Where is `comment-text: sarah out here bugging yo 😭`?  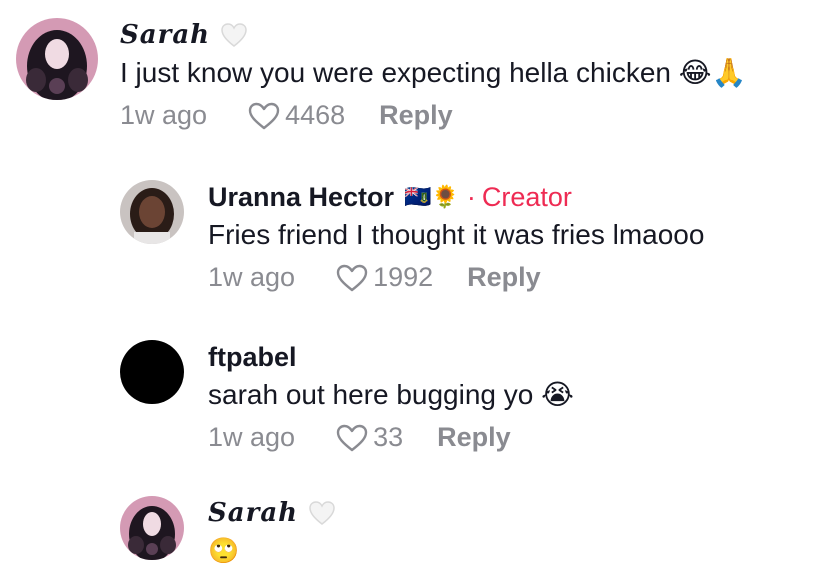
comment-text: sarah out here bugging yo 😭 is located at coordinates (391, 394).